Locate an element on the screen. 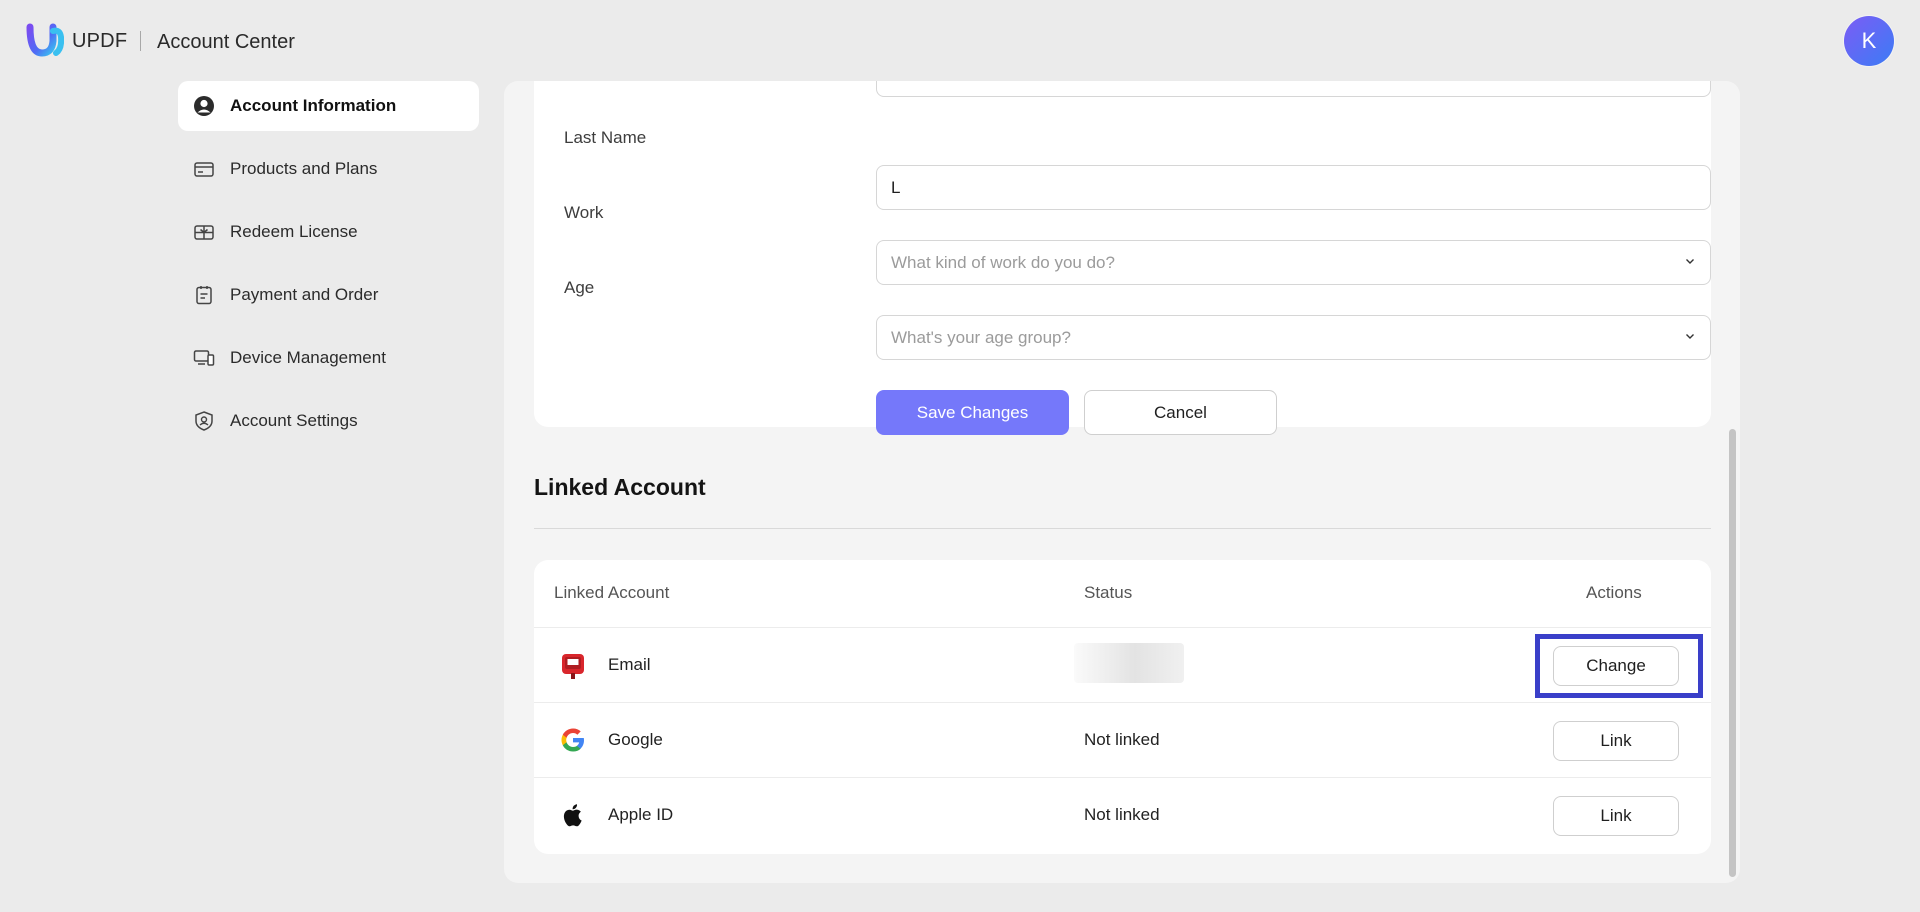 This screenshot has width=1920, height=912. column-header-account: Linked Account is located at coordinates (612, 592).